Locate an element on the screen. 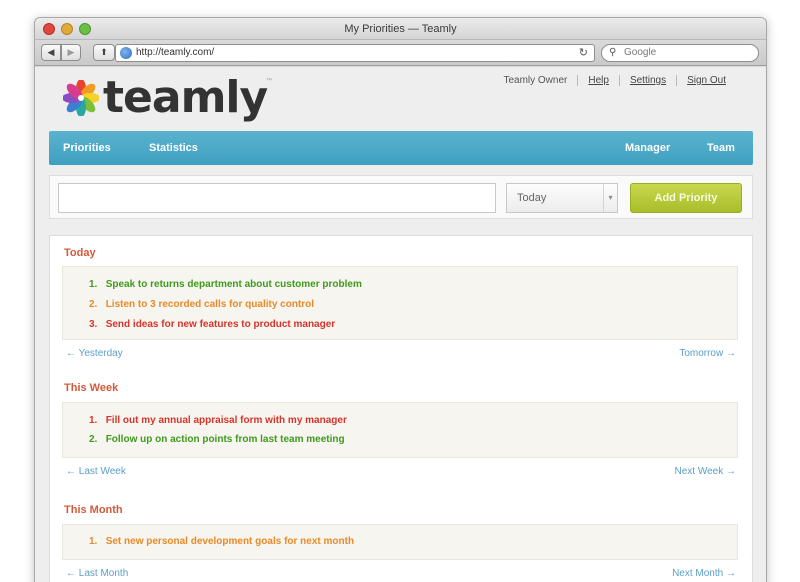 This screenshot has width=800, height=582. globe-icon is located at coordinates (126, 53).